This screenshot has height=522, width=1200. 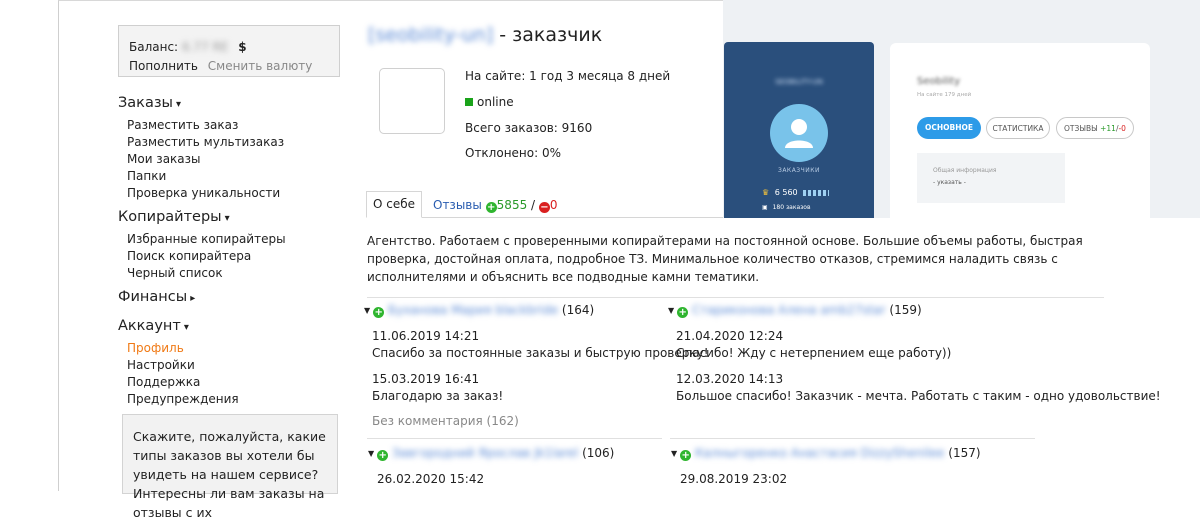 I want to click on avatar-icon, so click(x=799, y=133).